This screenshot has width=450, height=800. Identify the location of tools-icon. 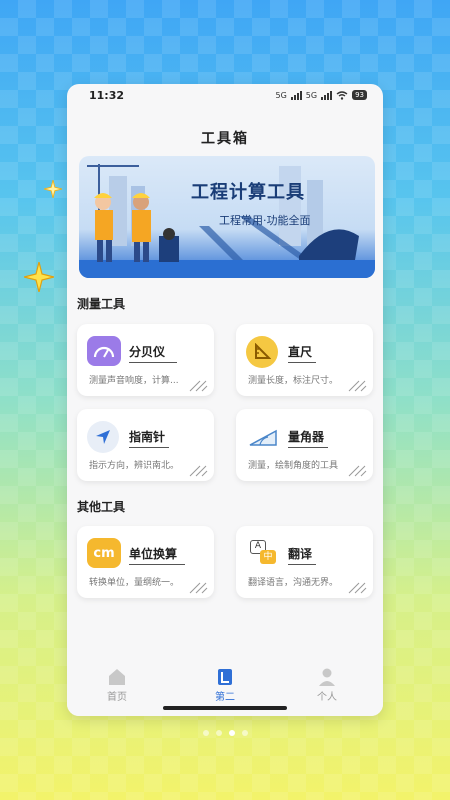
(225, 677).